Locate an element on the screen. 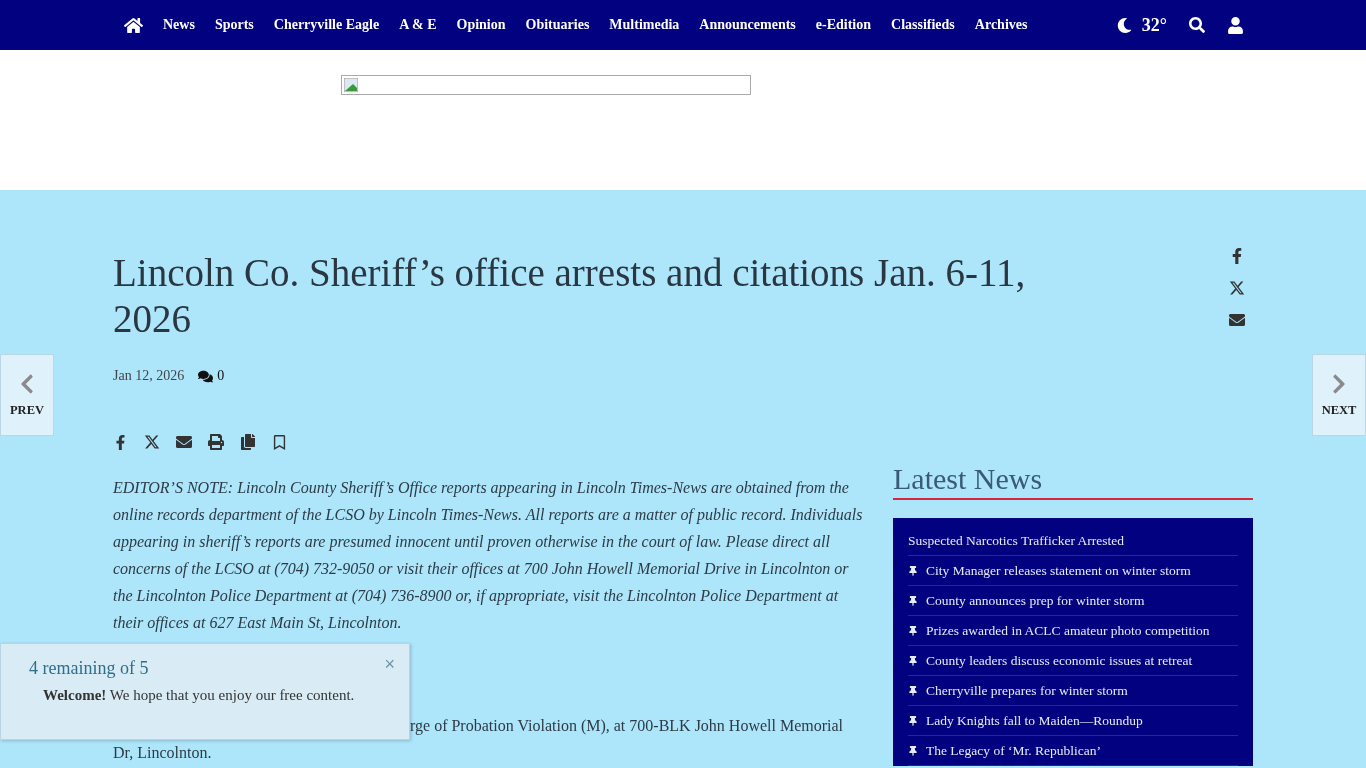  headline-link: Prizes awarded in ACLC amateur photo competition is located at coordinates (1073, 631).